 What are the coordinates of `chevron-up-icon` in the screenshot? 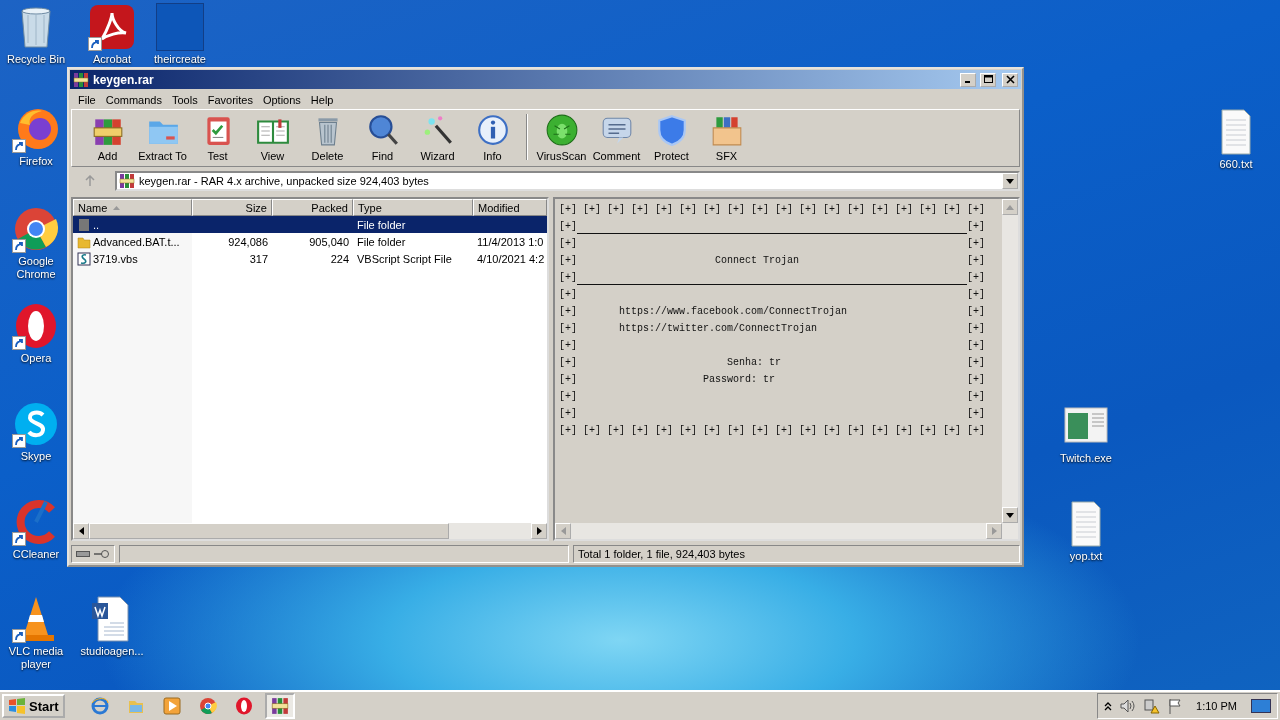 It's located at (1108, 706).